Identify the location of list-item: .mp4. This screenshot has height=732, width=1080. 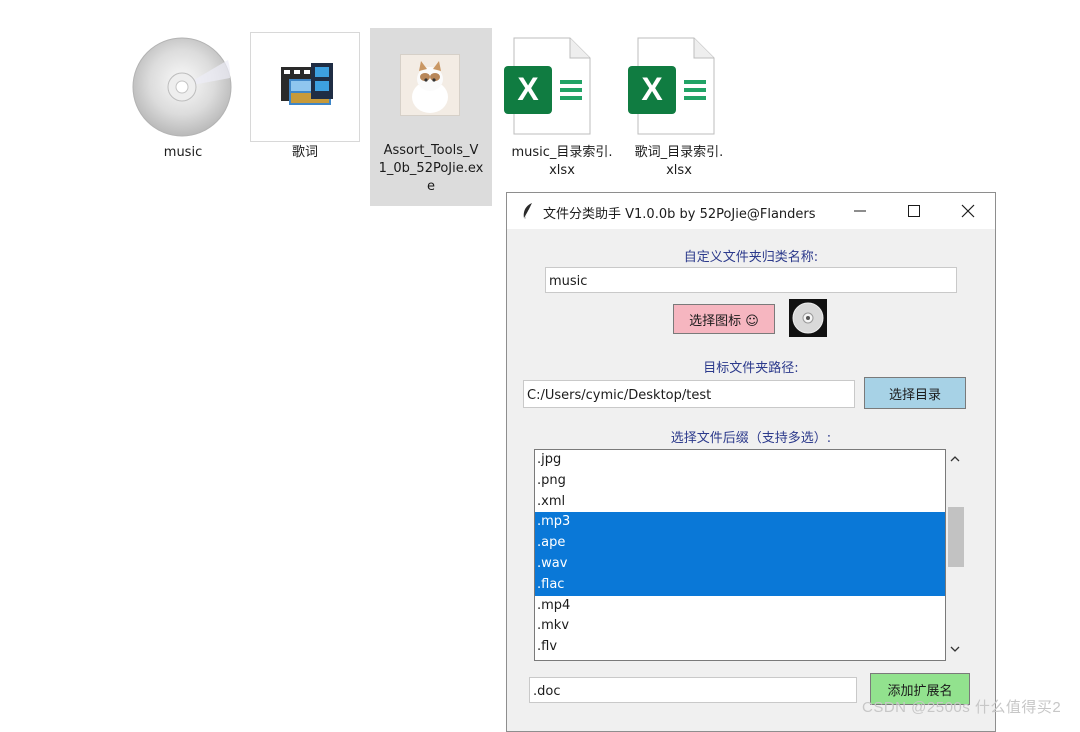
(740, 606).